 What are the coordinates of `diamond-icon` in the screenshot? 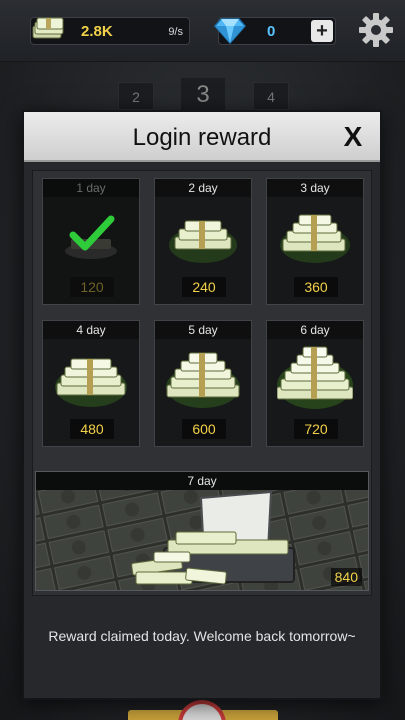 It's located at (230, 31).